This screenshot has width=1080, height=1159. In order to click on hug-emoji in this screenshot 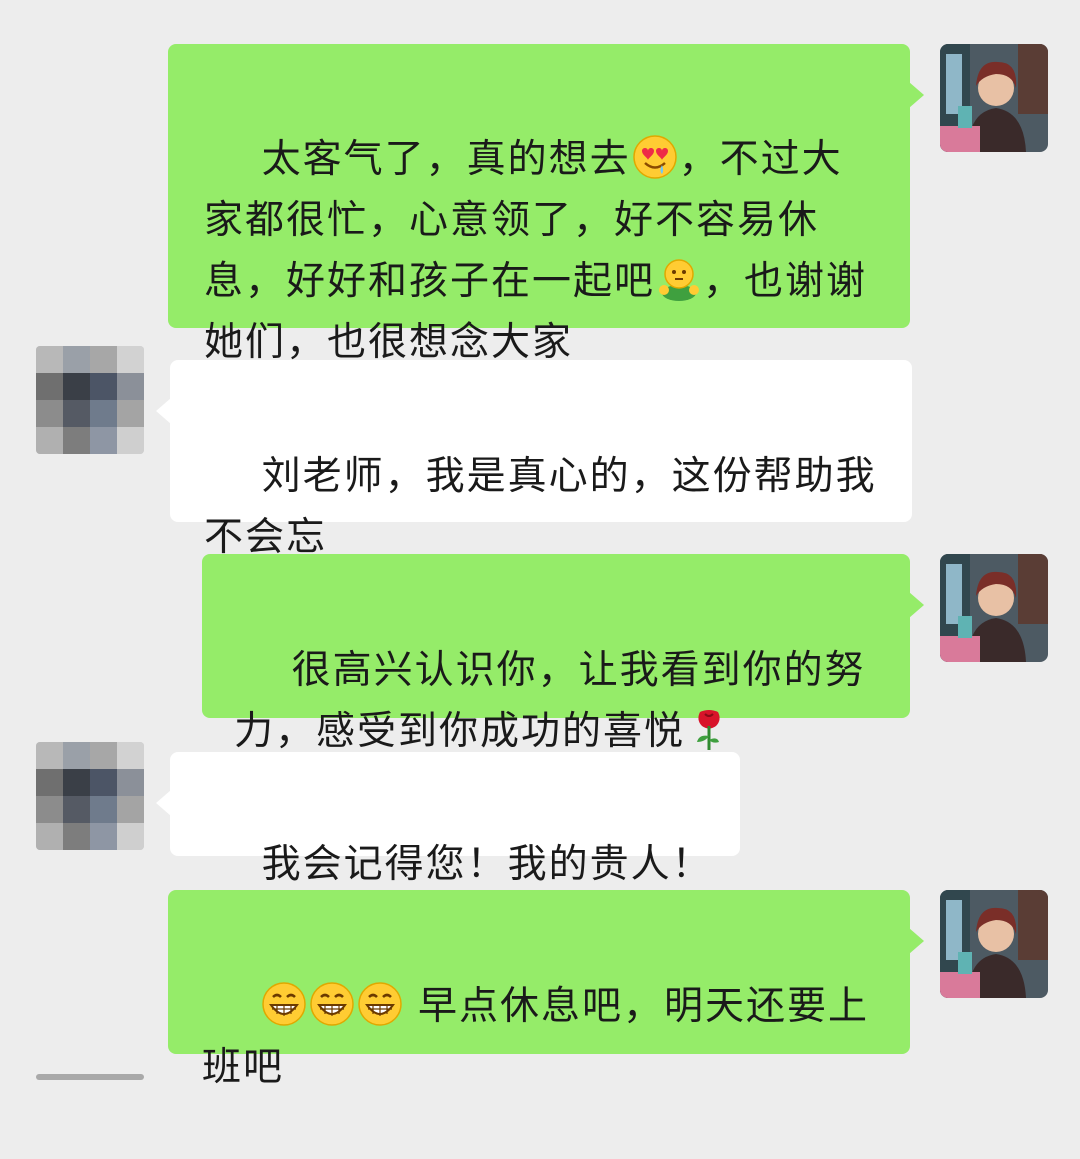, I will do `click(679, 279)`.